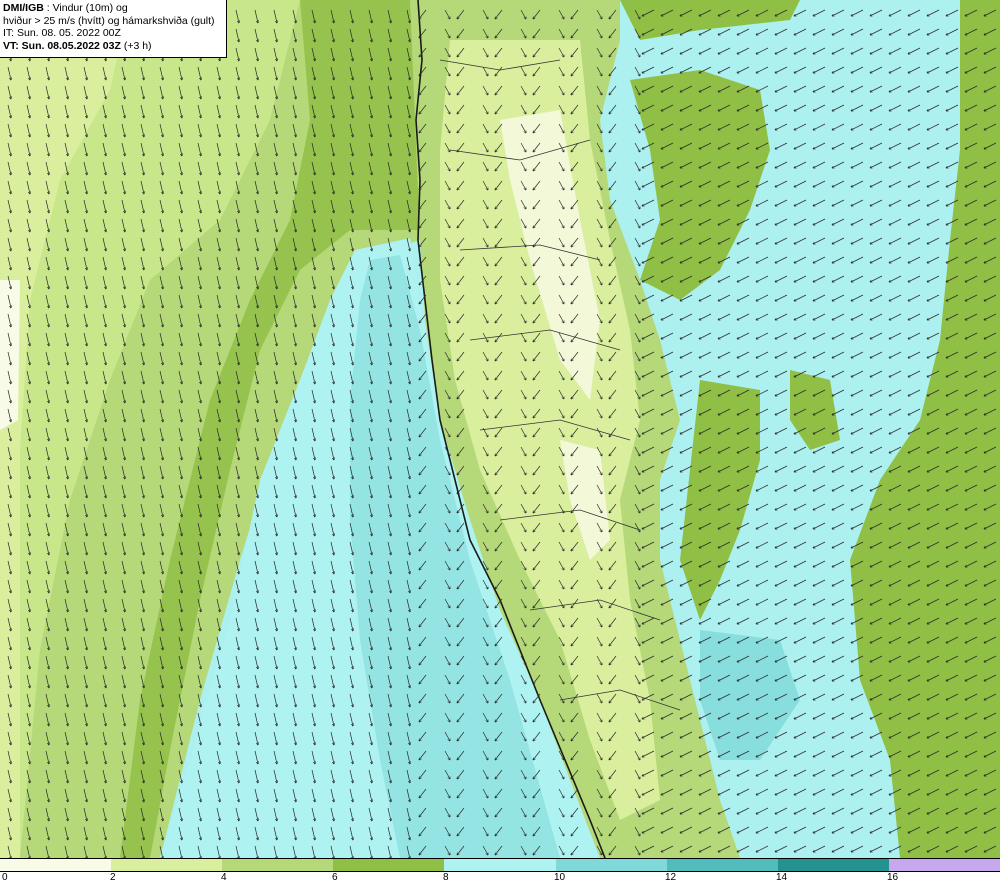 Image resolution: width=1000 pixels, height=887 pixels. Describe the element at coordinates (23, 8) in the screenshot. I see `brand-label: DMI/IGB` at that location.